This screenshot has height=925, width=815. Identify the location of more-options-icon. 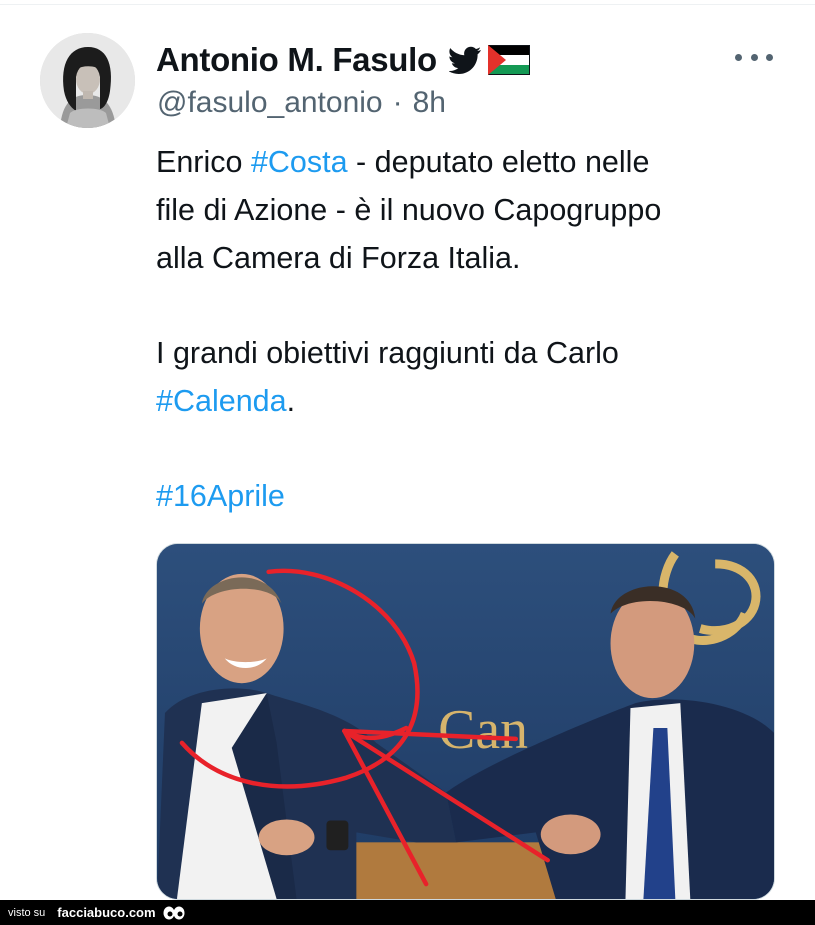
(754, 57).